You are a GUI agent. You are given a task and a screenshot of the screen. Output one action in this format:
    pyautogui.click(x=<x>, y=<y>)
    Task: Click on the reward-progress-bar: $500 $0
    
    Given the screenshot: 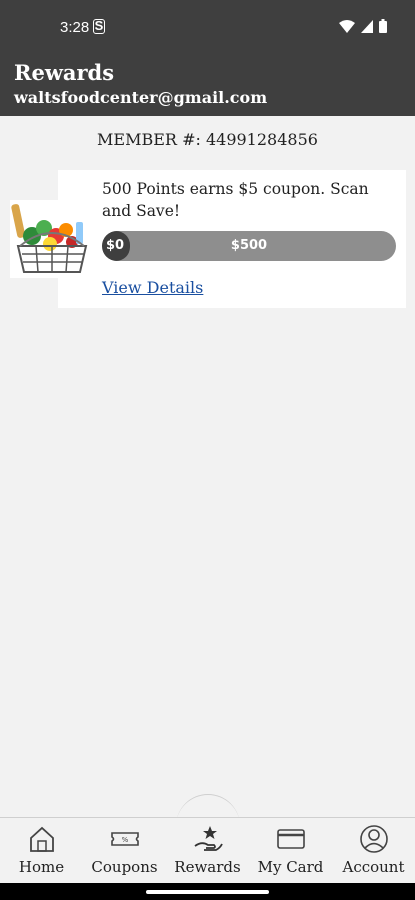 What is the action you would take?
    pyautogui.click(x=249, y=246)
    